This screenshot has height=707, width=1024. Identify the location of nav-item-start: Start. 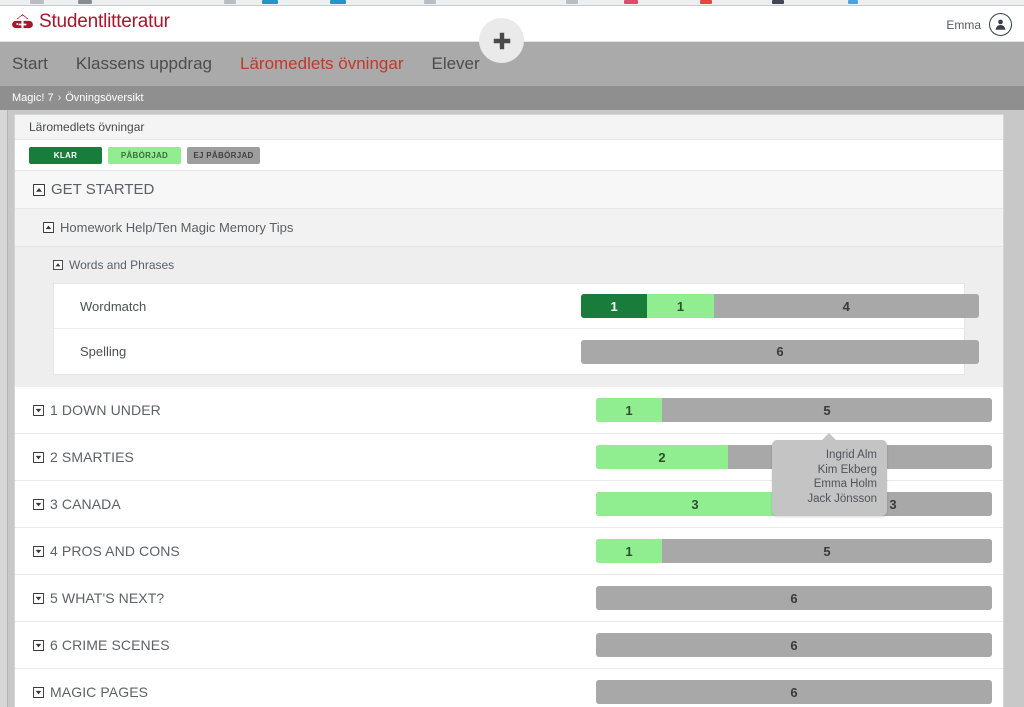
(30, 64).